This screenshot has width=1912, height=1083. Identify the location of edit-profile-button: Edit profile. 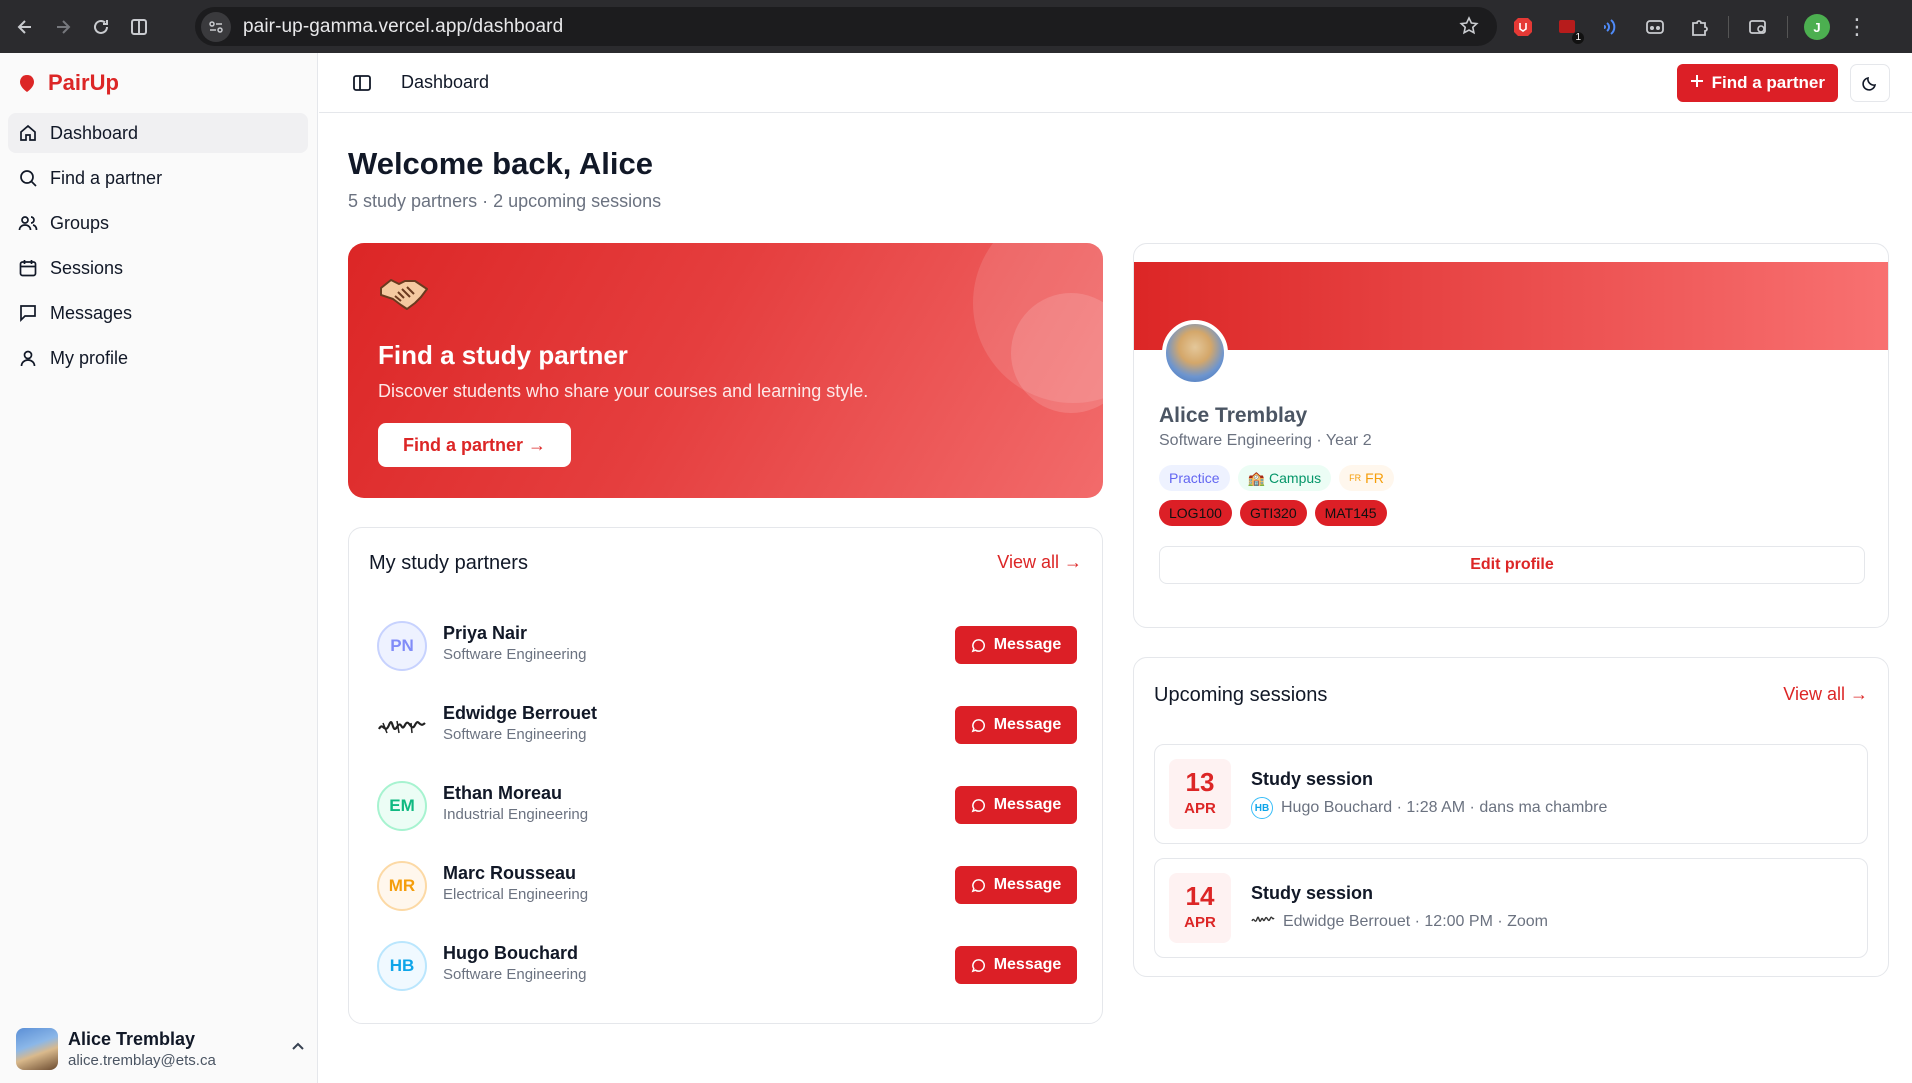
(1512, 565).